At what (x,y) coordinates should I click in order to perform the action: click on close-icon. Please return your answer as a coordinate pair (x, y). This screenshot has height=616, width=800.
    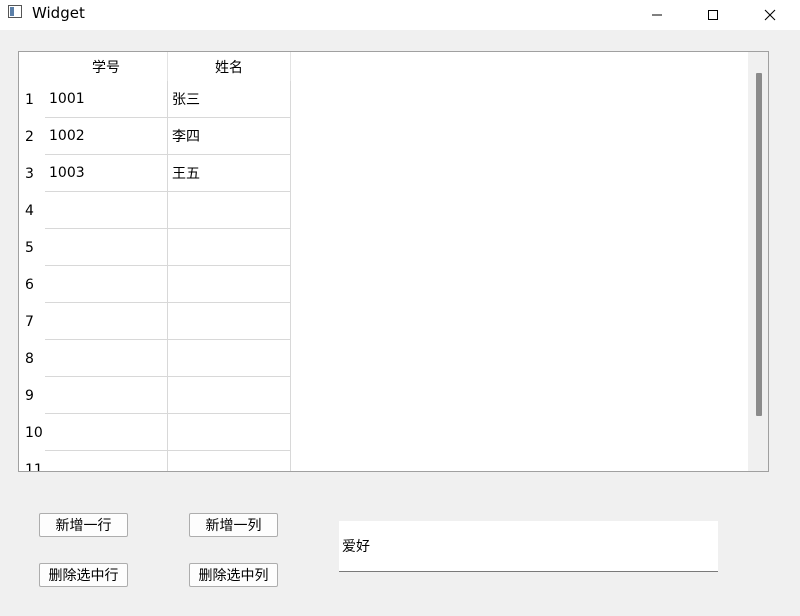
    Looking at the image, I should click on (770, 15).